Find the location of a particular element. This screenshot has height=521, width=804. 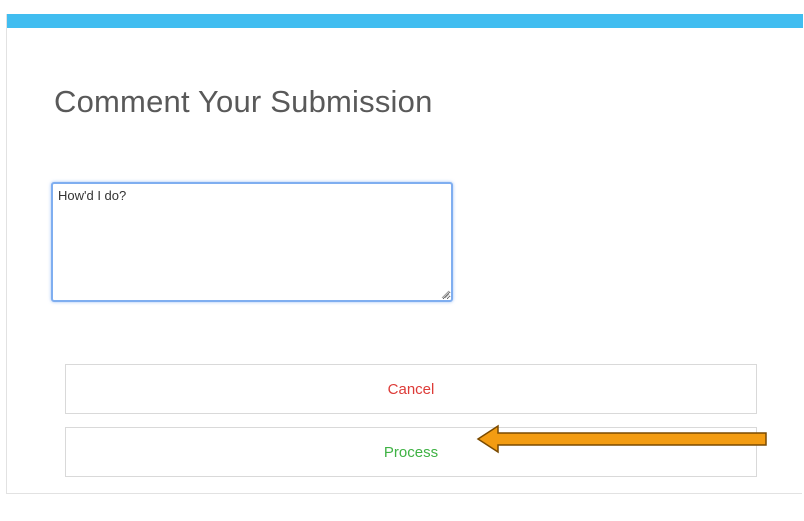

comment-textarea is located at coordinates (252, 242).